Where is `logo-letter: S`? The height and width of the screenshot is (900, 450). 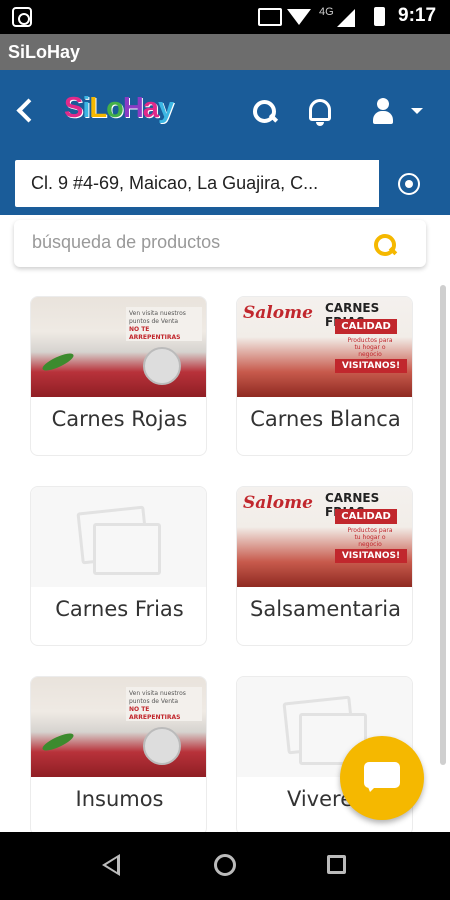 logo-letter: S is located at coordinates (73, 108).